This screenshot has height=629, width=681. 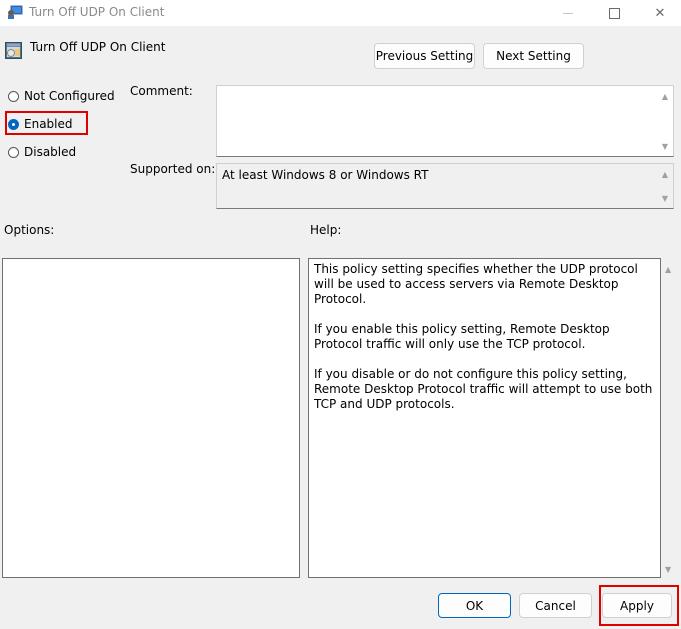 I want to click on supported-box: At least Windows 8 or Windows RT ▲ ▼, so click(x=445, y=186).